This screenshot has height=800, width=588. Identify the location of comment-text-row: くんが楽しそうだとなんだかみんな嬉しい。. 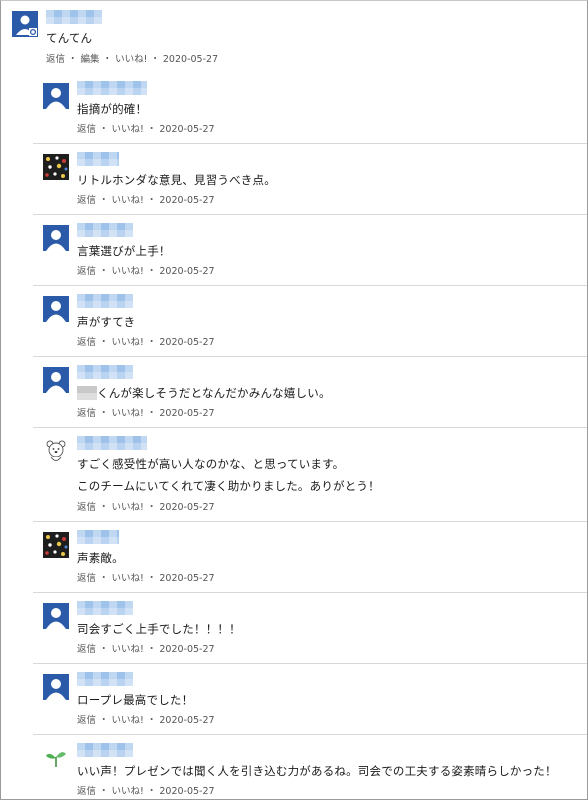
(204, 393).